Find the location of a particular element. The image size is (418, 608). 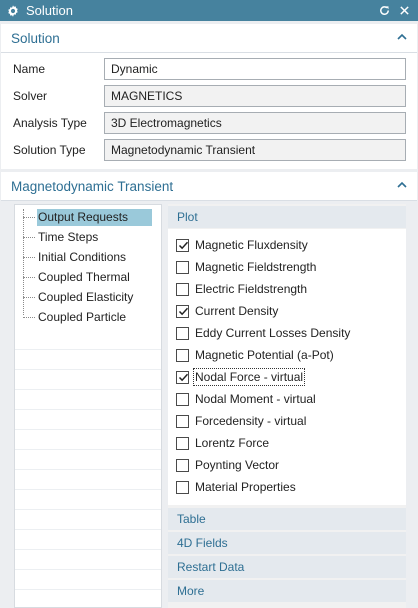

transient-section-header: Magnetodynamic Transient is located at coordinates (209, 186).